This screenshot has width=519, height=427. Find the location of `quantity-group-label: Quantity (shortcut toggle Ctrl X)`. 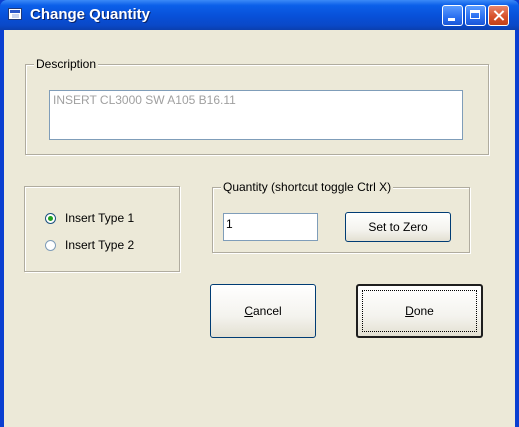

quantity-group-label: Quantity (shortcut toggle Ctrl X) is located at coordinates (307, 187).